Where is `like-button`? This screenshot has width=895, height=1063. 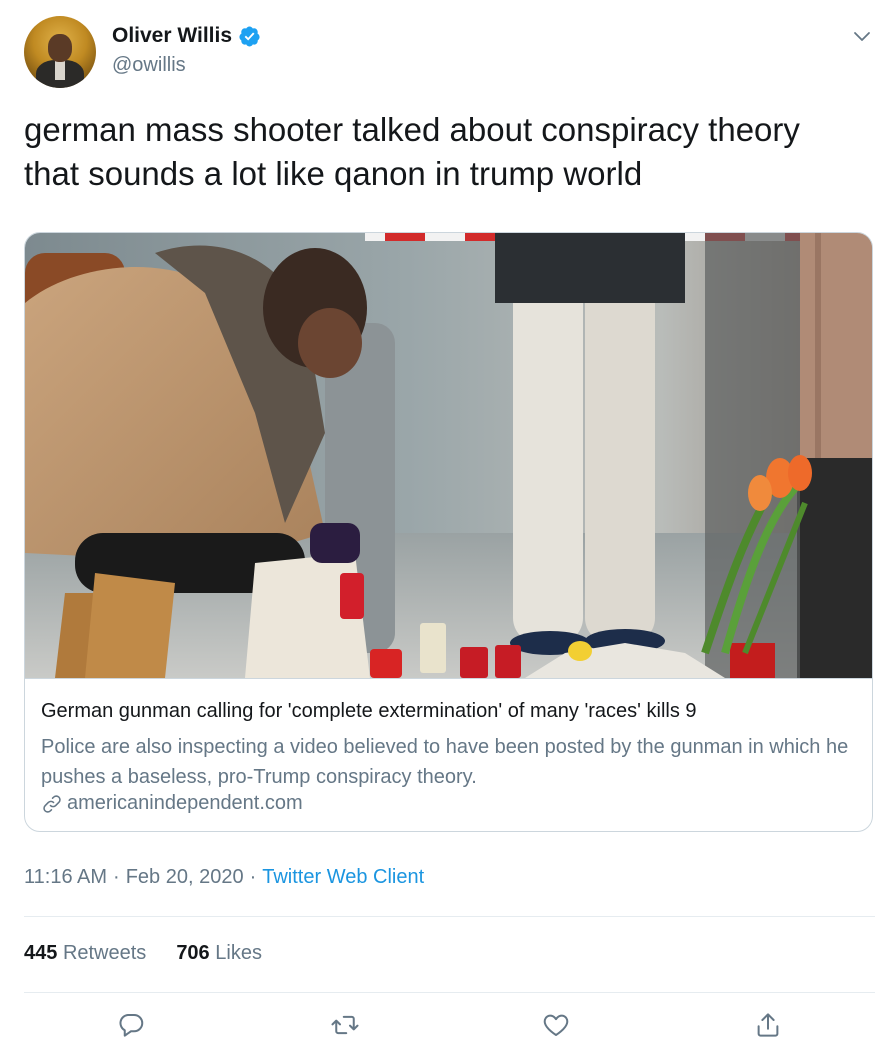
like-button is located at coordinates (556, 1025).